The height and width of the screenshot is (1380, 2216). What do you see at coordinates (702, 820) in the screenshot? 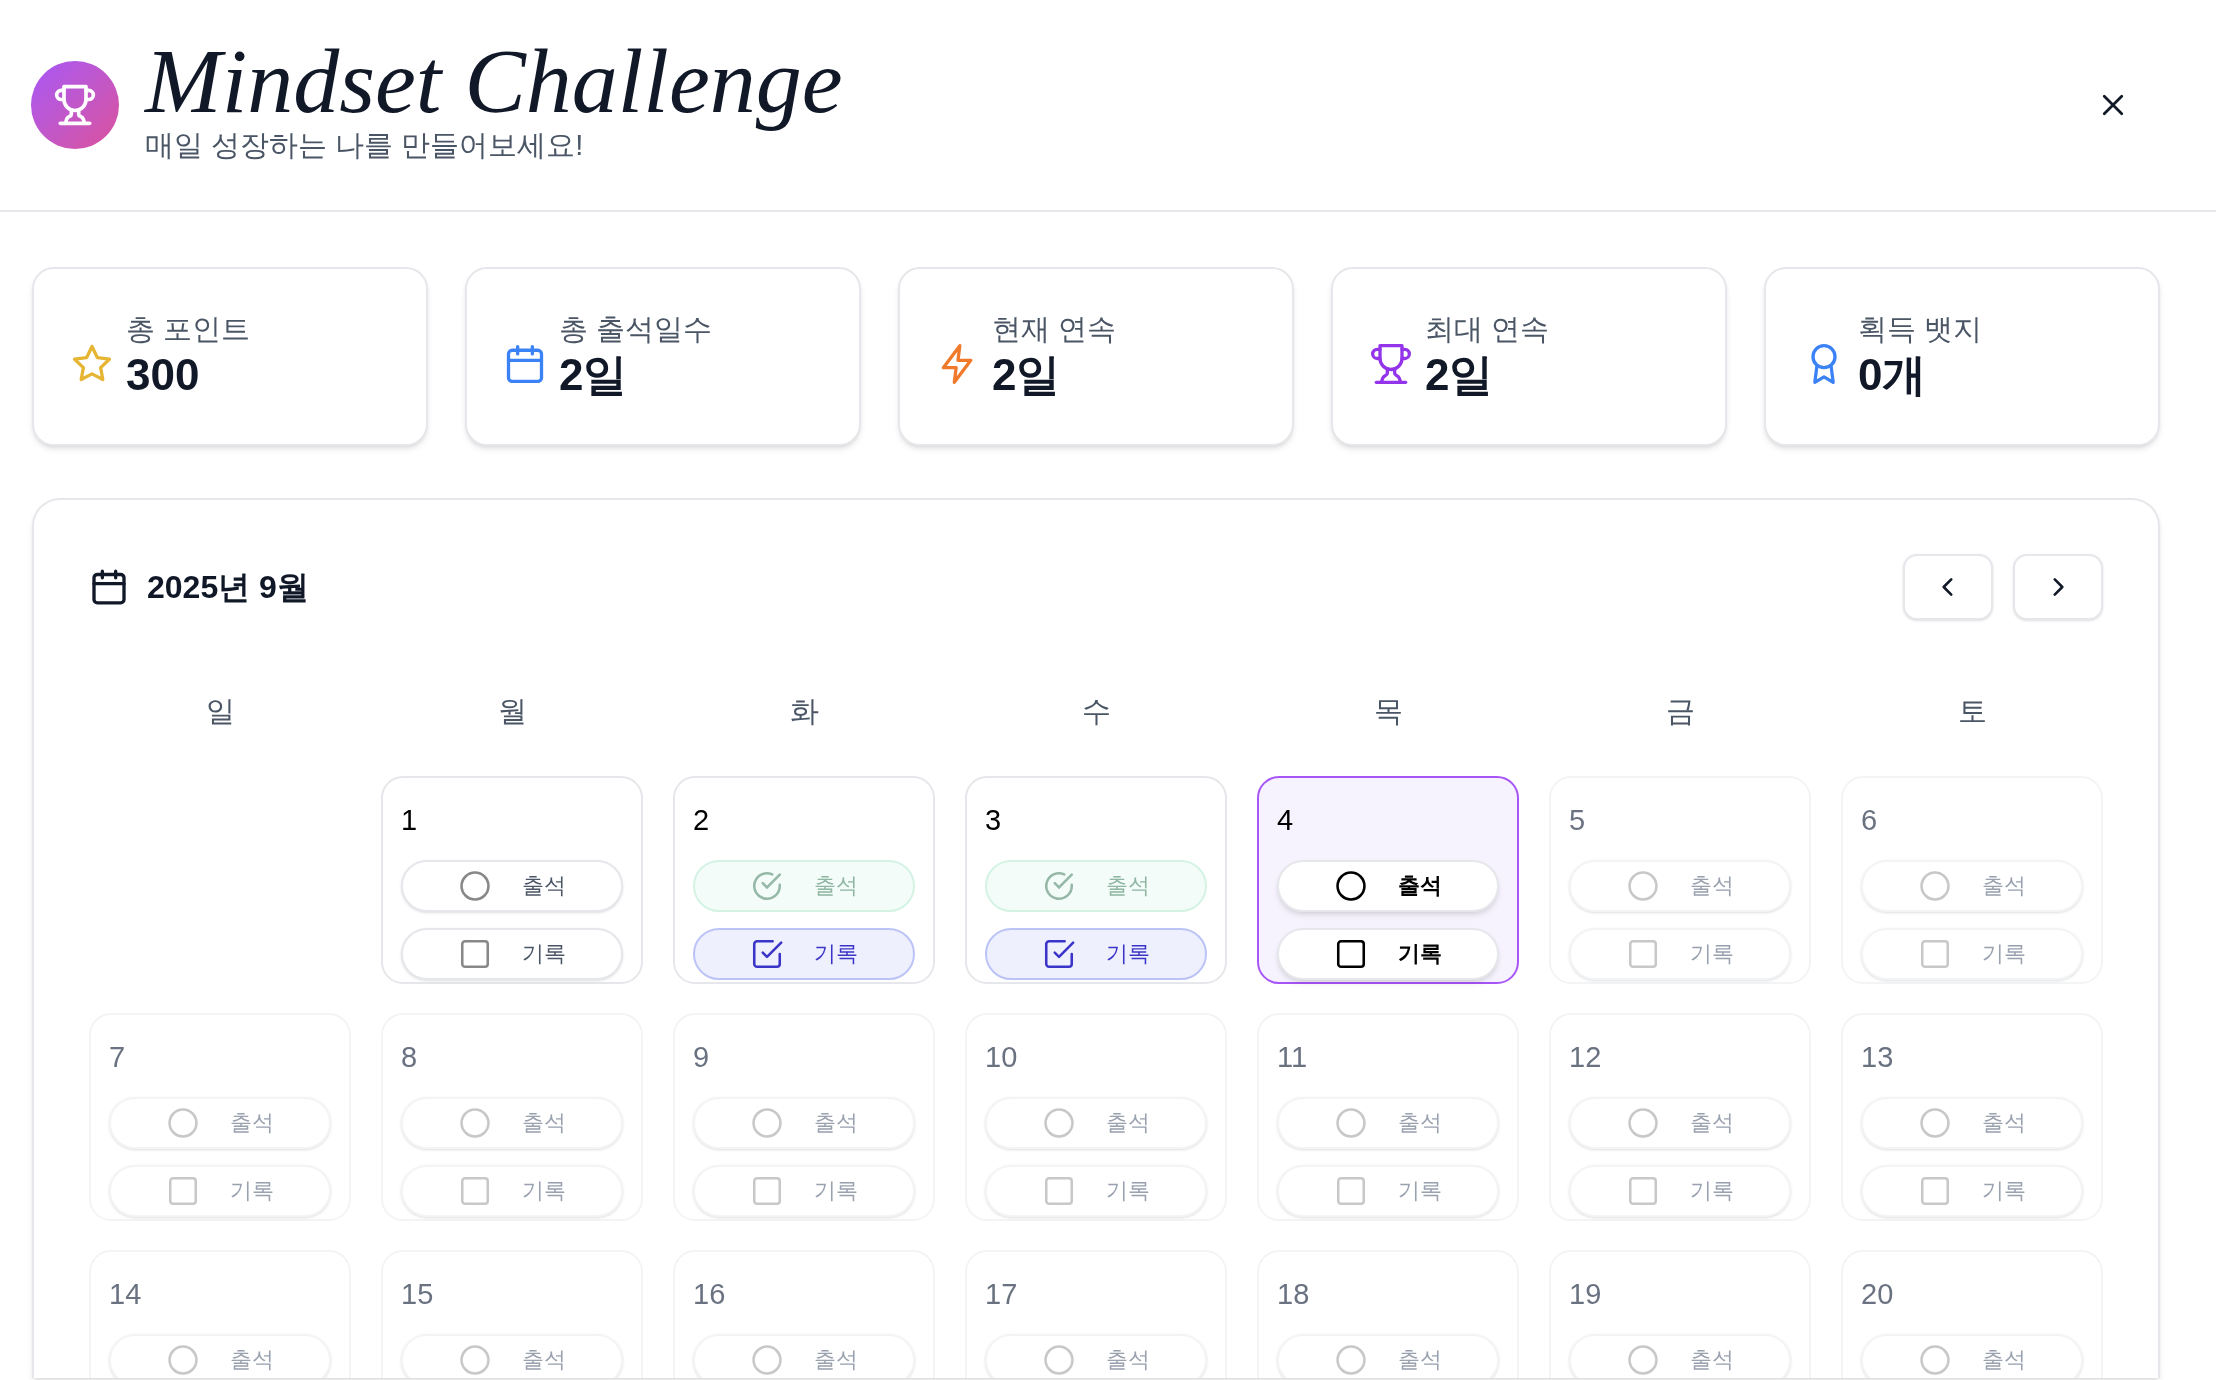
I see `day-number: 2` at bounding box center [702, 820].